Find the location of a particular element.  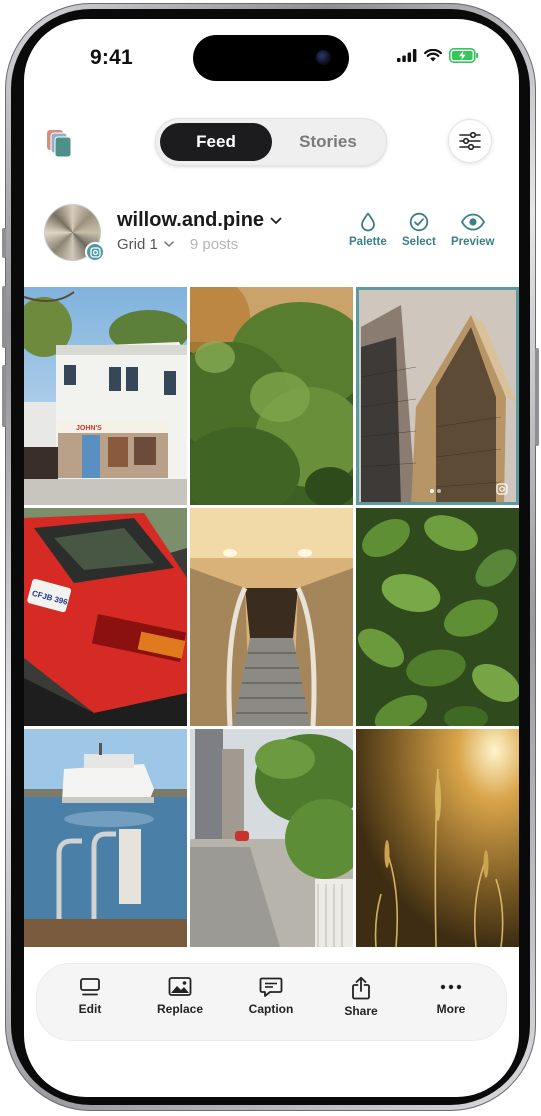

eye-icon is located at coordinates (472, 222).